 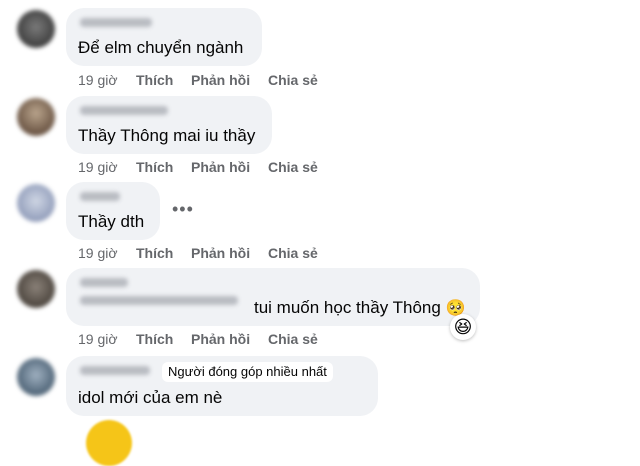 What do you see at coordinates (347, 307) in the screenshot?
I see `comment-text-content: tui muốn học thầy Thông` at bounding box center [347, 307].